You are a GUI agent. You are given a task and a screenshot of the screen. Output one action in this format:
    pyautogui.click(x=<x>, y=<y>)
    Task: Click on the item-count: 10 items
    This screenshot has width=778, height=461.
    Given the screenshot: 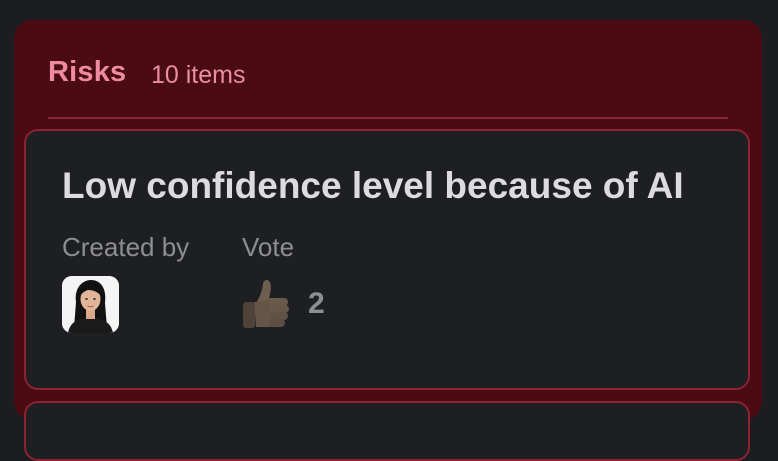 What is the action you would take?
    pyautogui.click(x=198, y=75)
    